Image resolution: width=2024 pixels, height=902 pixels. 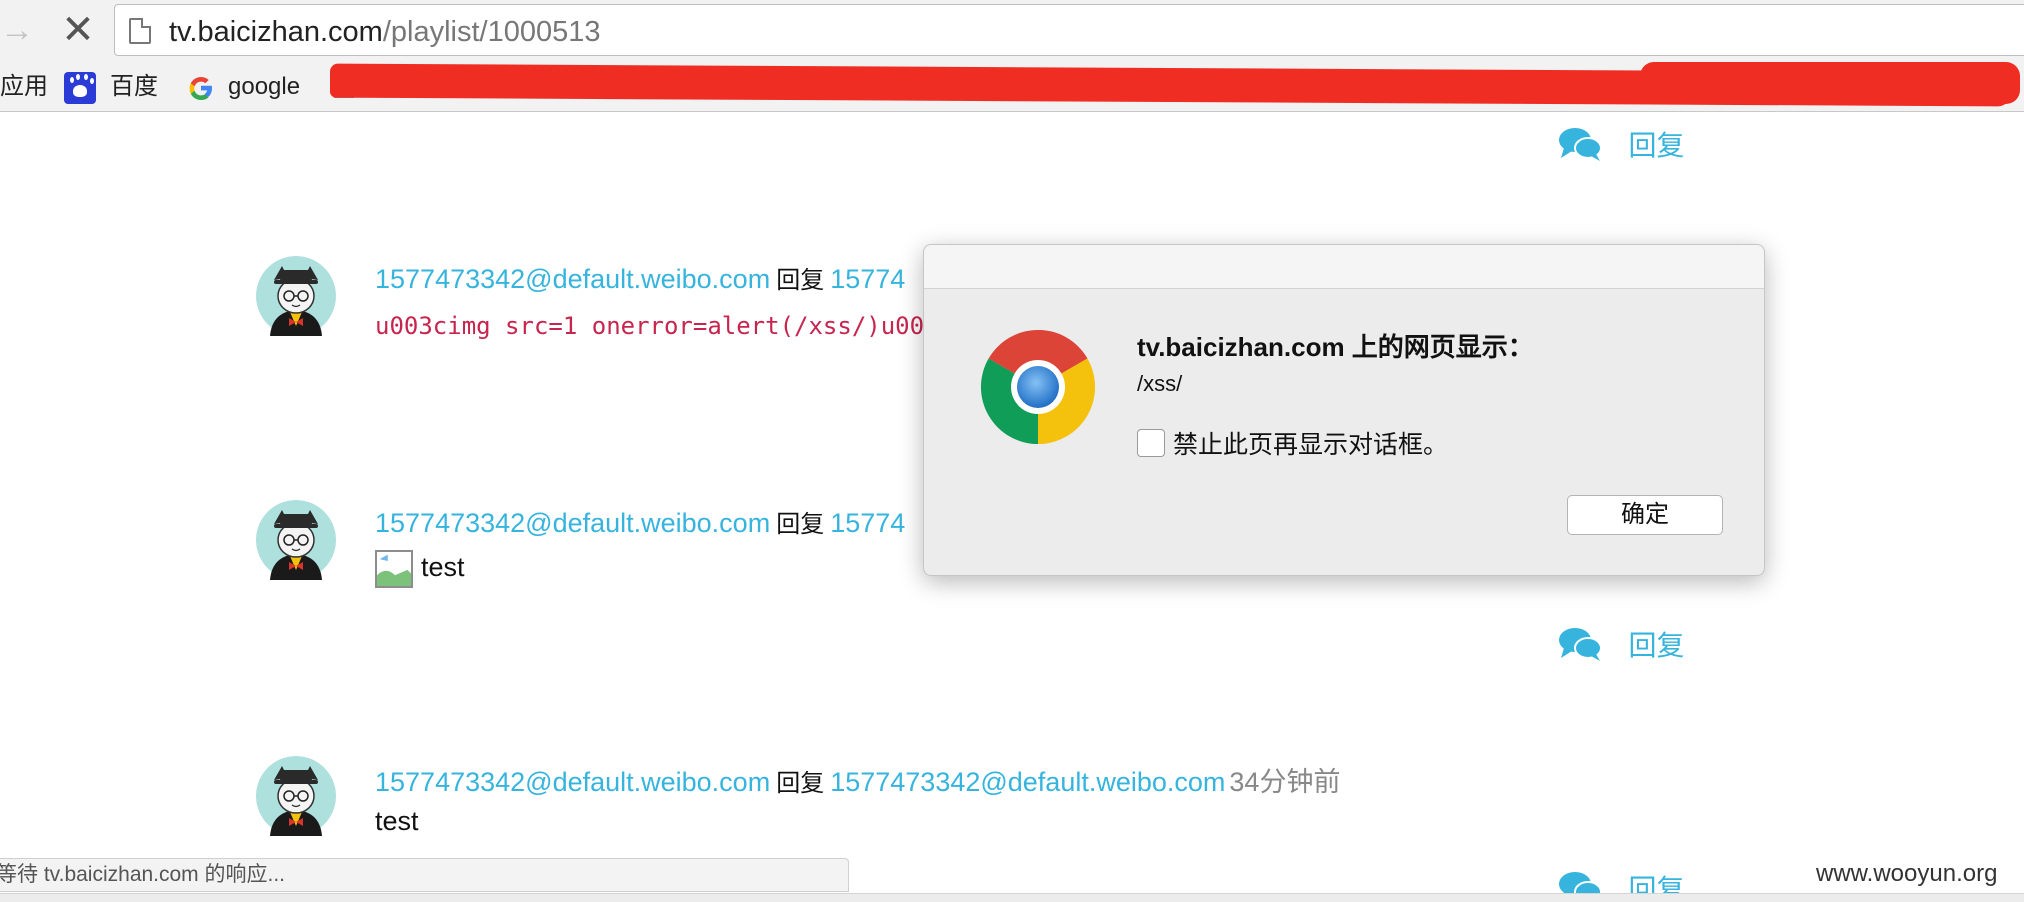 I want to click on stop-loading-icon: ✕, so click(x=78, y=30).